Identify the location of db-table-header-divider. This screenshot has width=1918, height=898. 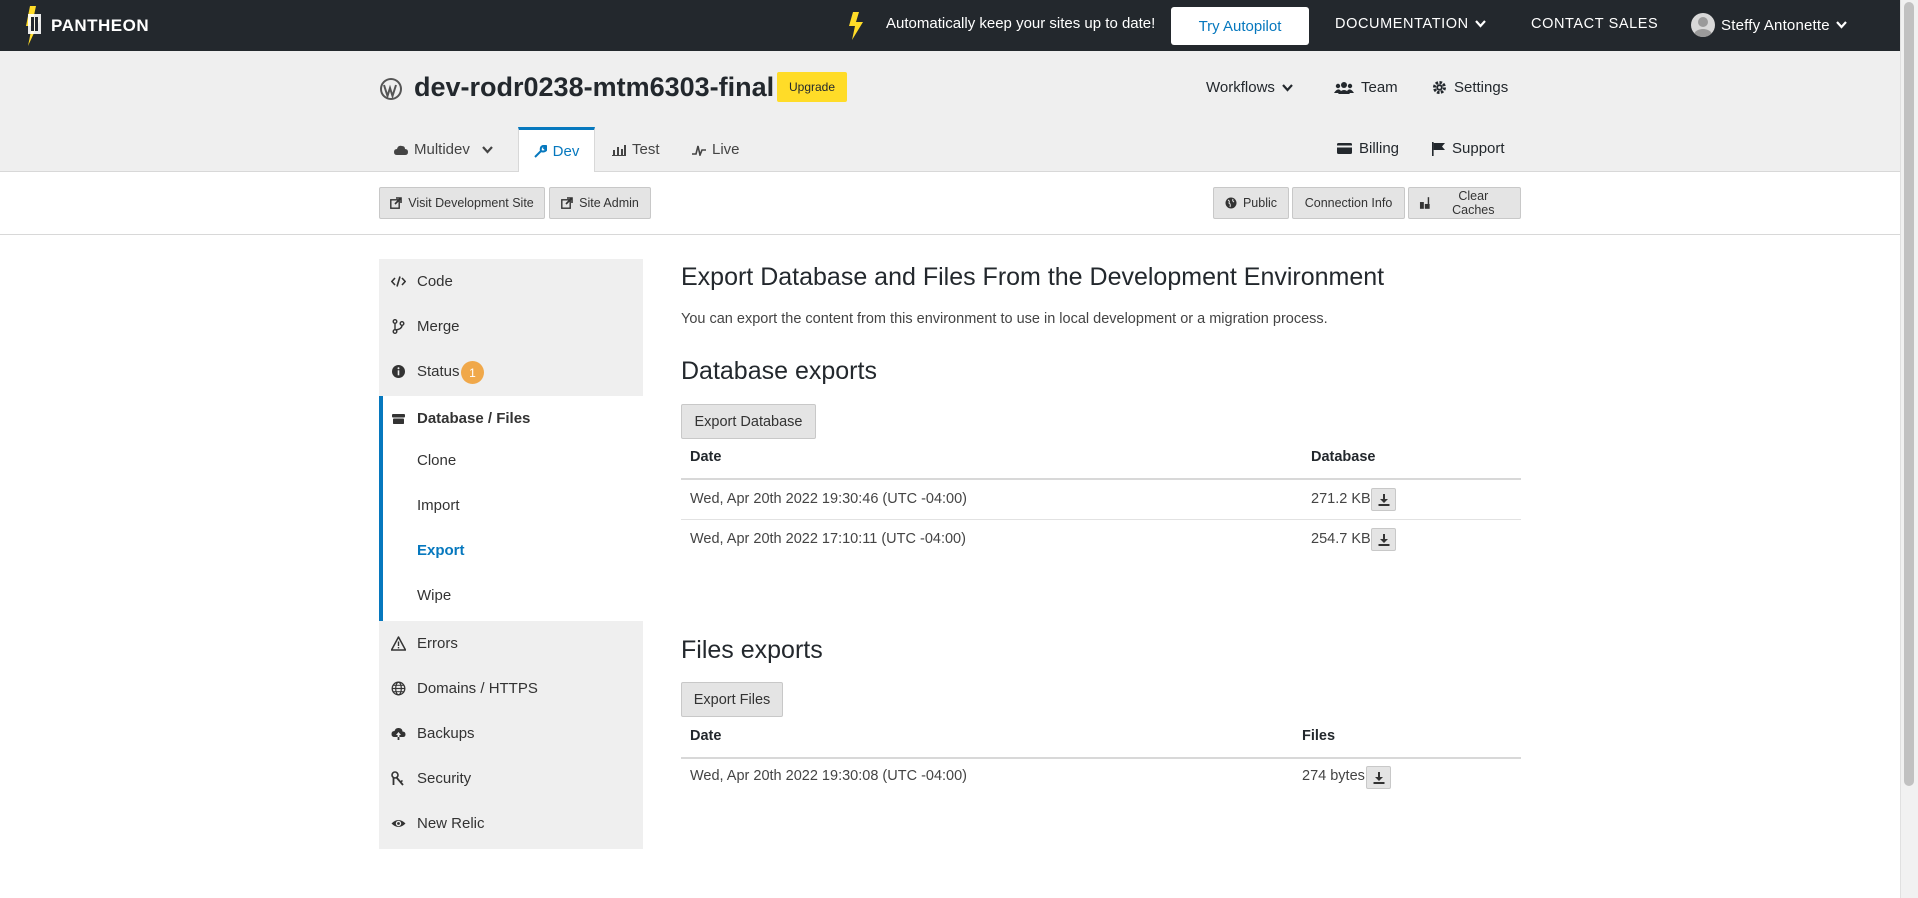
(1101, 479).